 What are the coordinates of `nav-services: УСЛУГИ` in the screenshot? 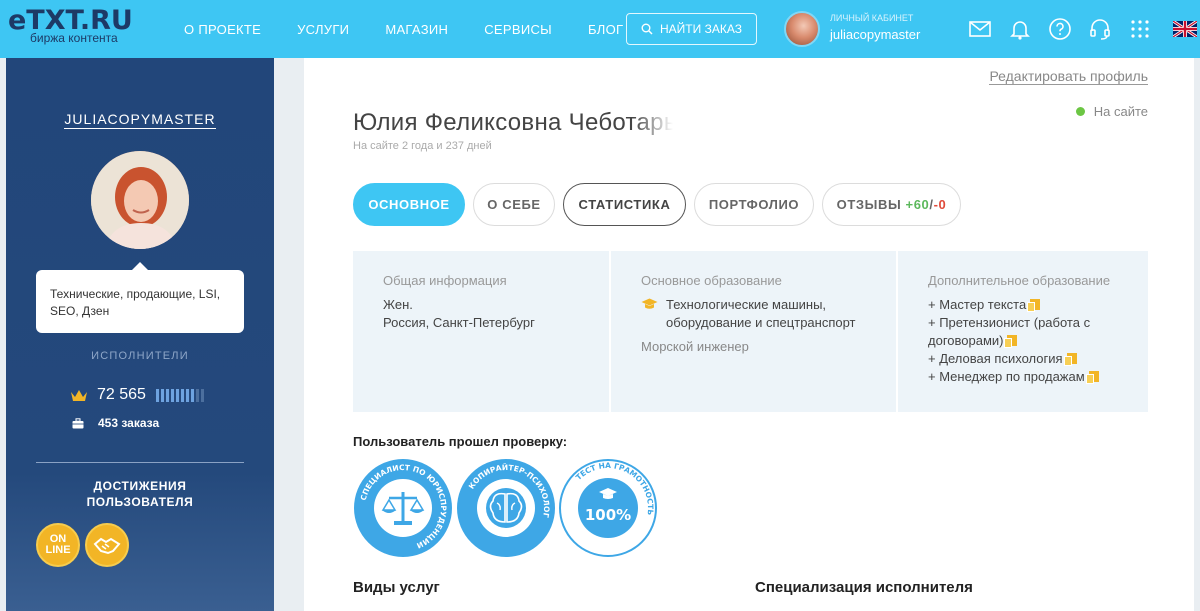 It's located at (323, 29).